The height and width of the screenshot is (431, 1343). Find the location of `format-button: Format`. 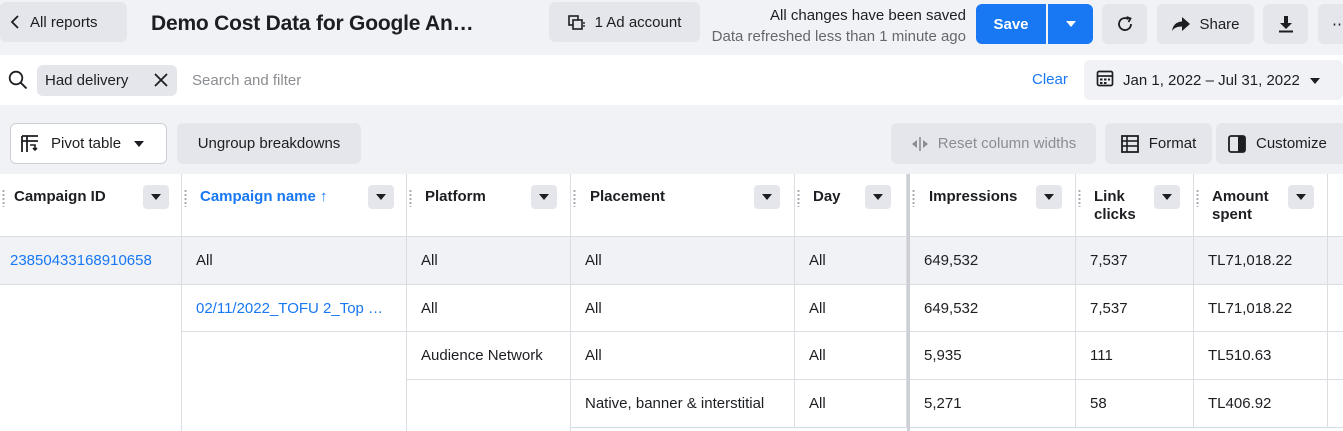

format-button: Format is located at coordinates (1158, 143).